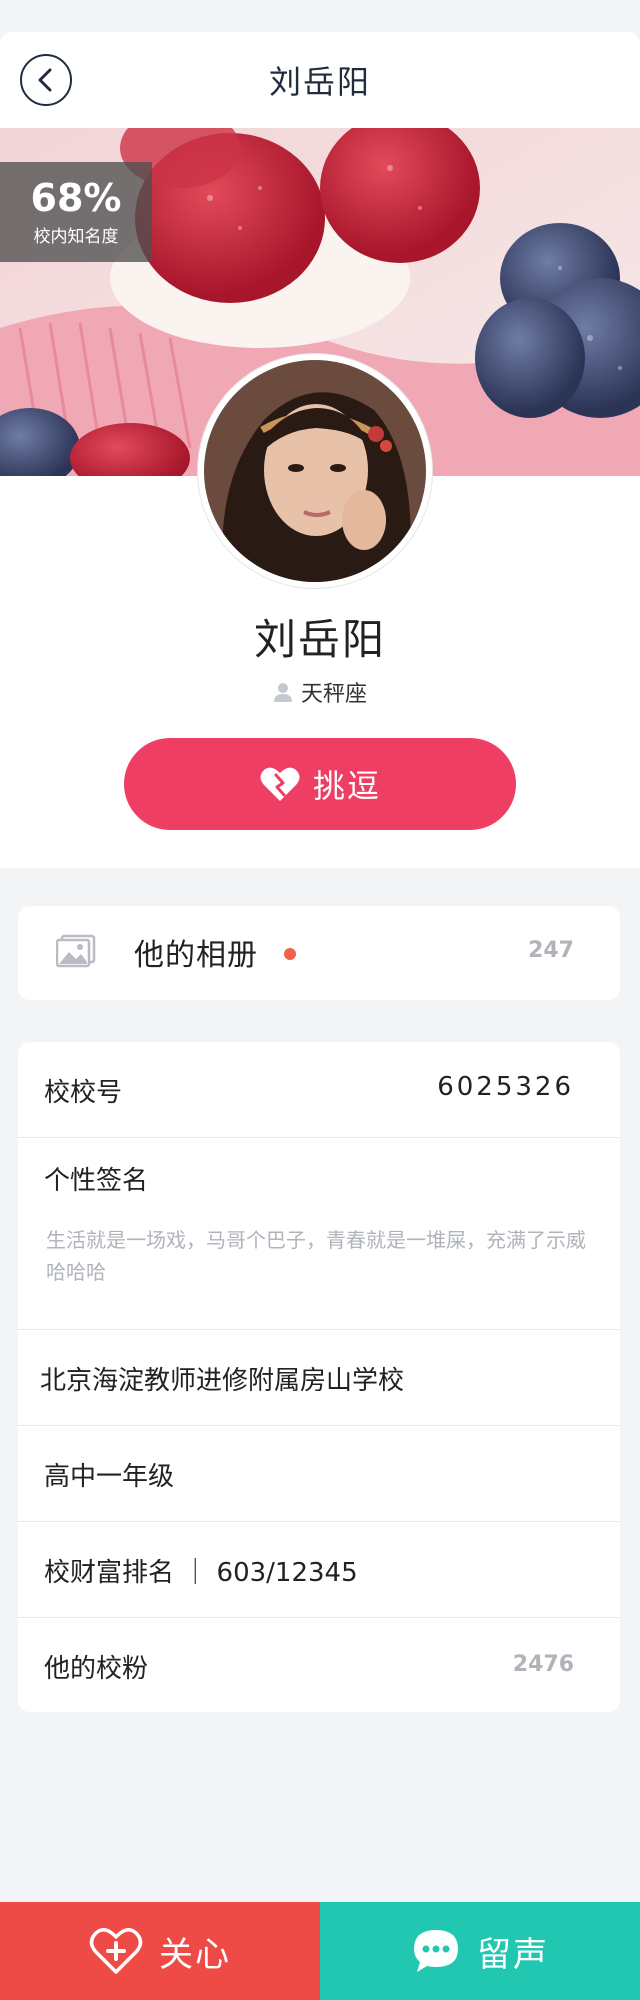 The height and width of the screenshot is (2000, 640). I want to click on school-id-row: 校校号 6025326, so click(319, 1090).